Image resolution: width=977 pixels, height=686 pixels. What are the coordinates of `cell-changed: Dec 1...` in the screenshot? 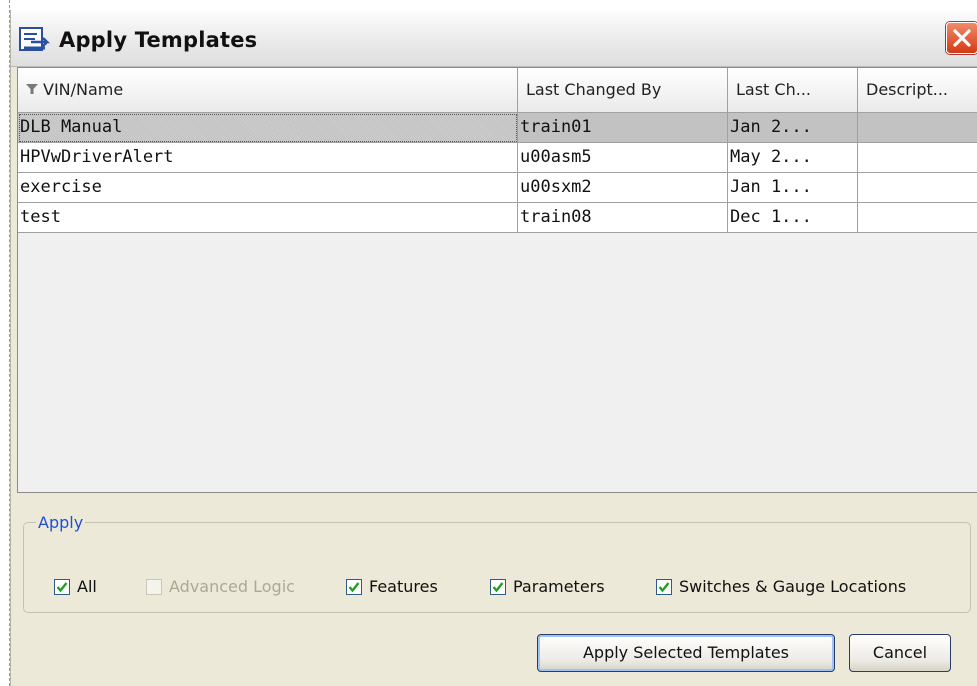 It's located at (793, 218).